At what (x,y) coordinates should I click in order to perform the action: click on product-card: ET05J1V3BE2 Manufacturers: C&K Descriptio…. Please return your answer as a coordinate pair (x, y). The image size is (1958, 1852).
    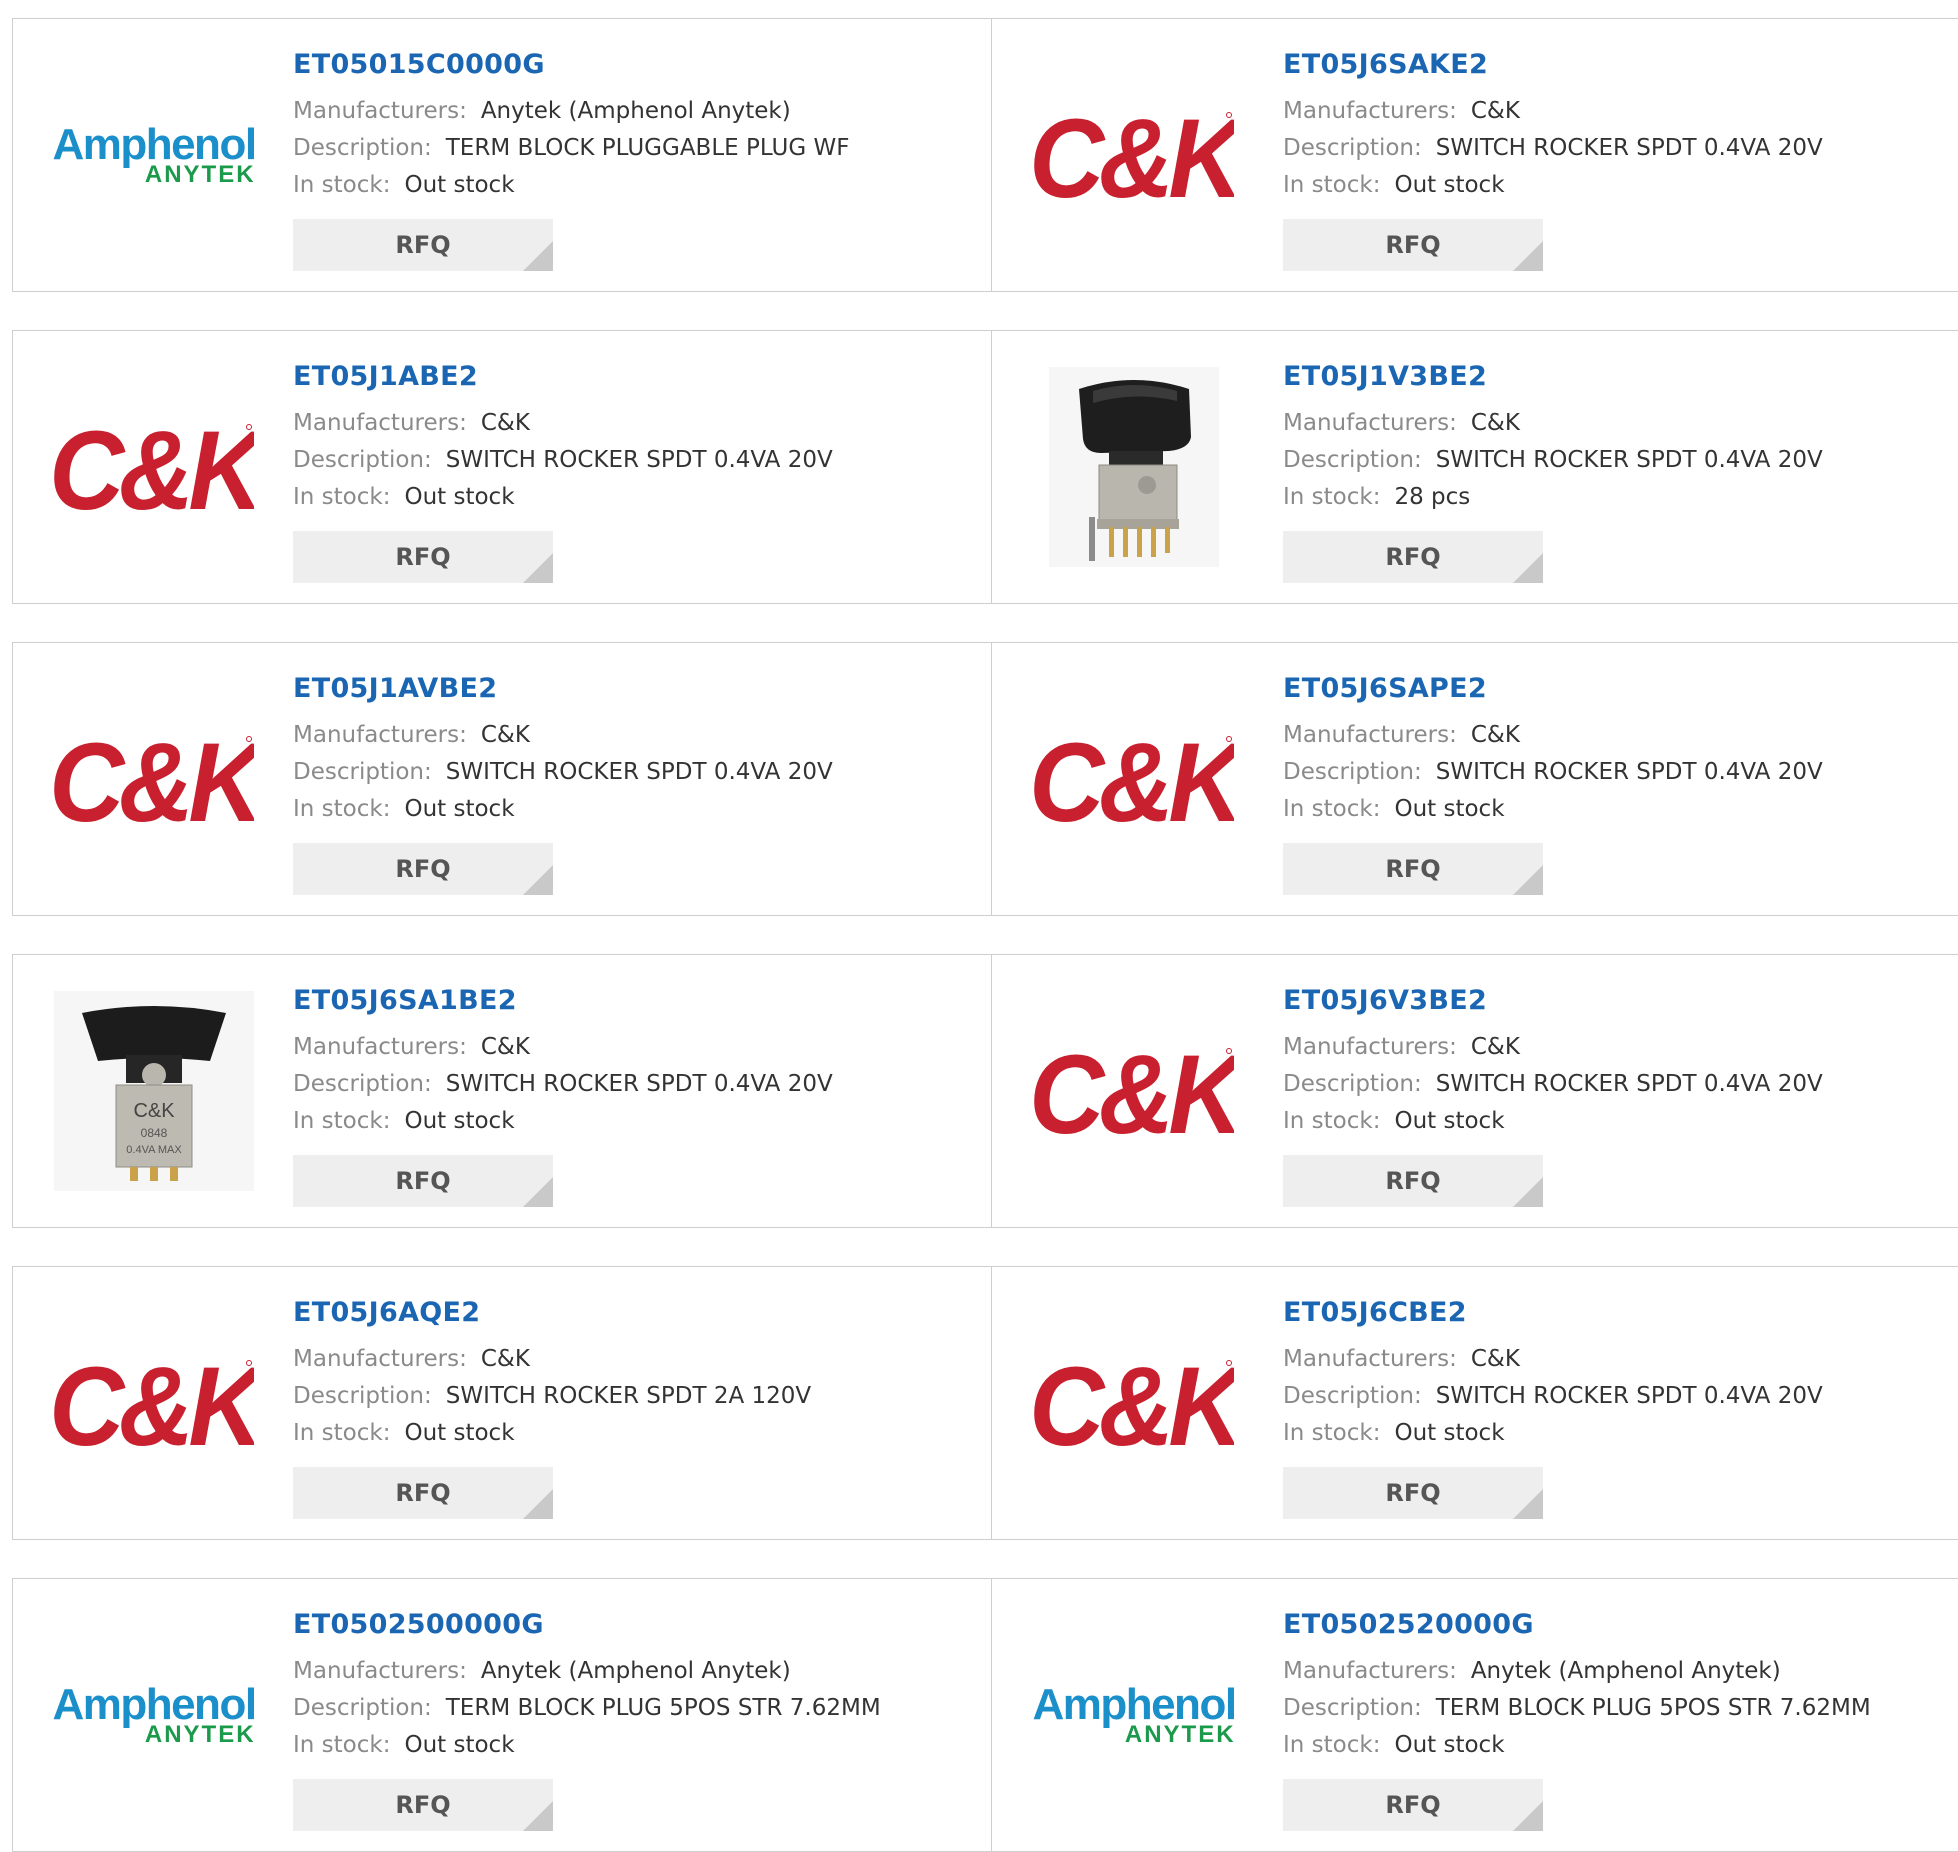
    Looking at the image, I should click on (1474, 467).